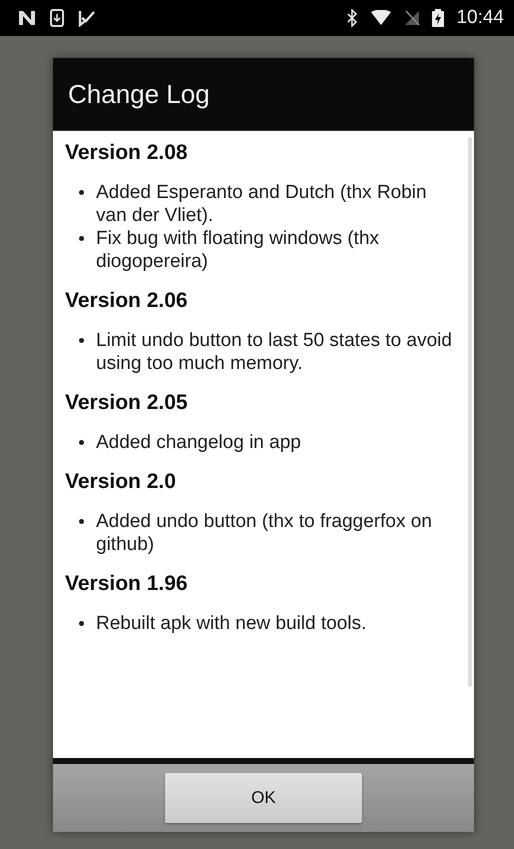 This screenshot has width=514, height=849. I want to click on clock-time: 10:44, so click(480, 18).